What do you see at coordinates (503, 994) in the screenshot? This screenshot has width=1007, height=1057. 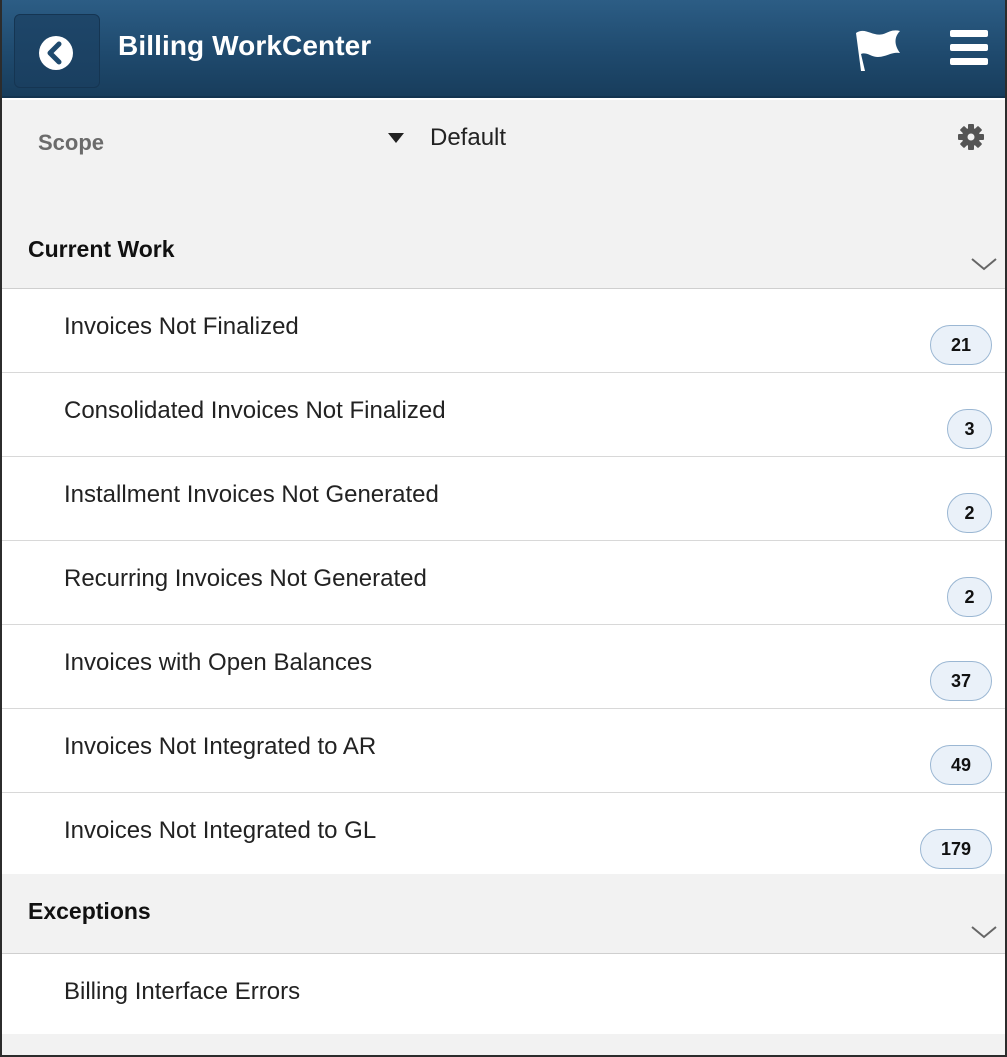 I see `list-item: Billing Interface Errors` at bounding box center [503, 994].